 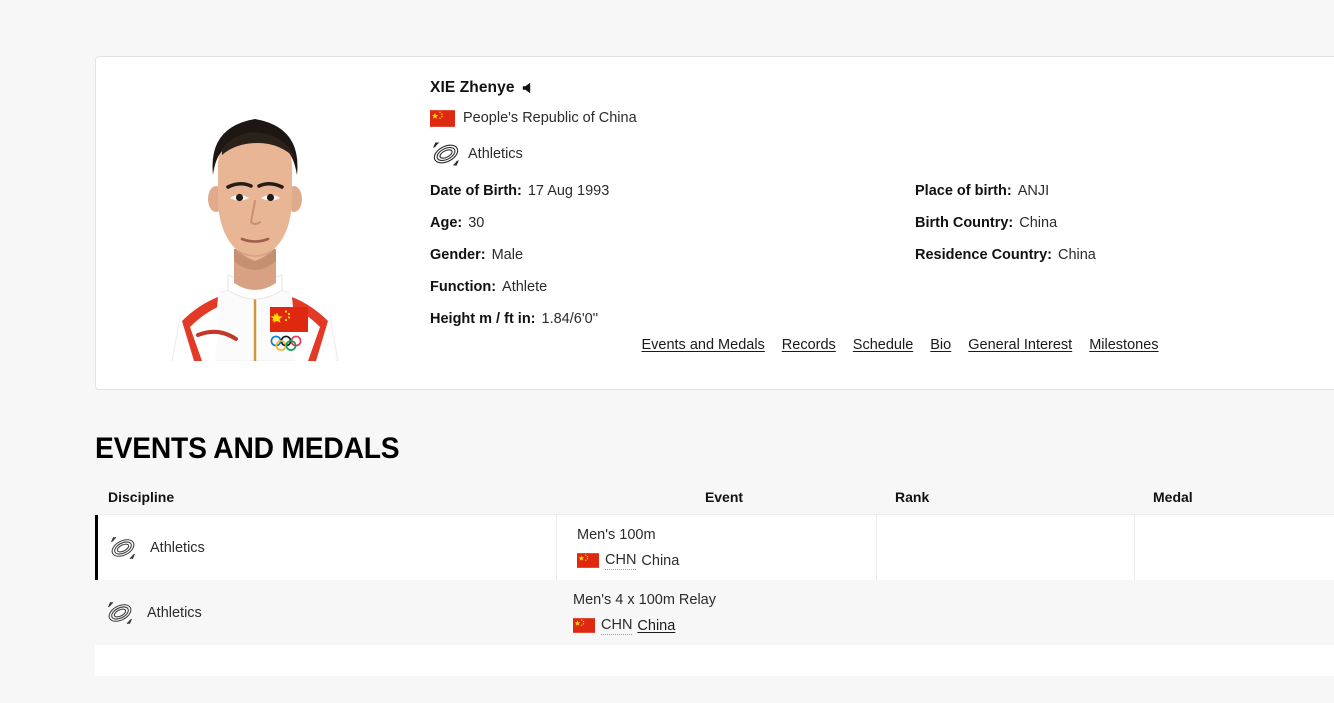 What do you see at coordinates (882, 118) in the screenshot?
I see `athlete-country-row: People's Republic of China` at bounding box center [882, 118].